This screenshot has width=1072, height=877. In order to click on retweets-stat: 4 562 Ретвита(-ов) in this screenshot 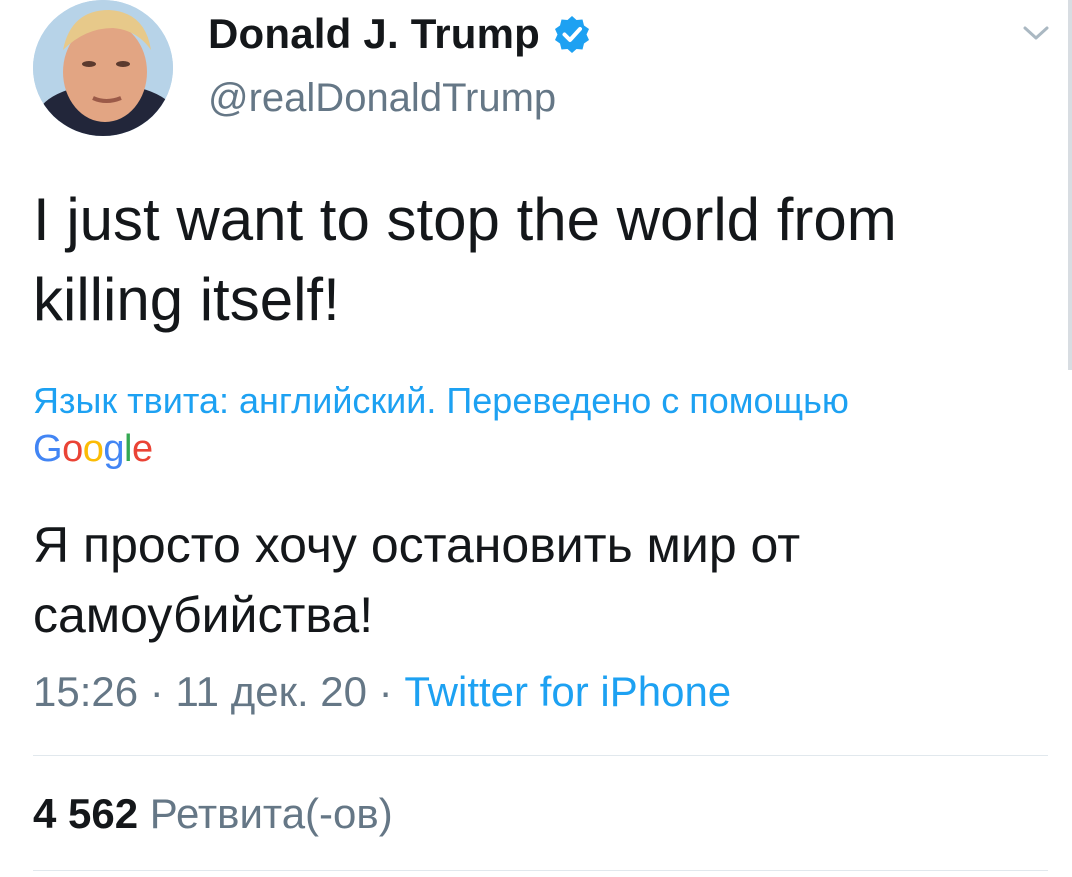, I will do `click(213, 814)`.